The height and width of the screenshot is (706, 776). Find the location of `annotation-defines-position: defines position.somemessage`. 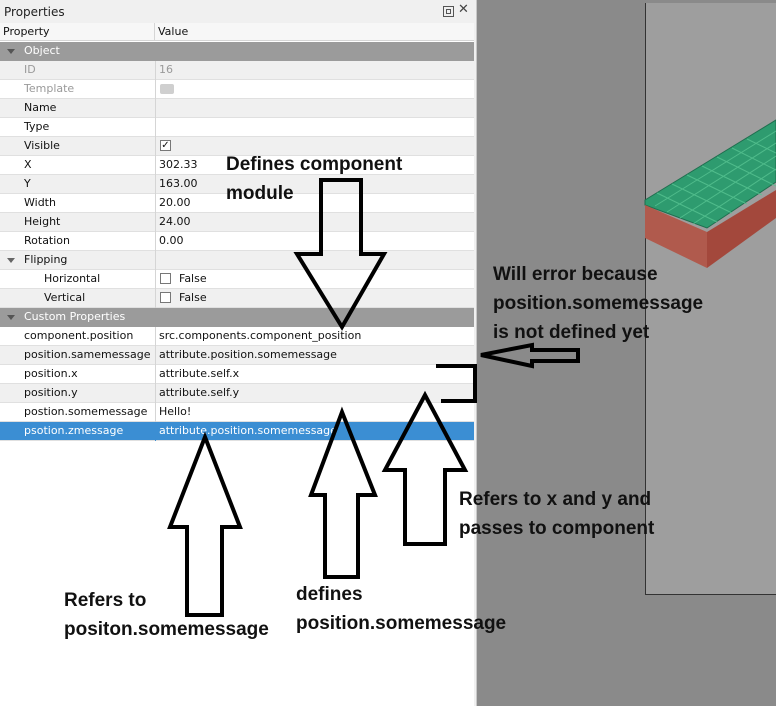

annotation-defines-position: defines position.somemessage is located at coordinates (401, 609).